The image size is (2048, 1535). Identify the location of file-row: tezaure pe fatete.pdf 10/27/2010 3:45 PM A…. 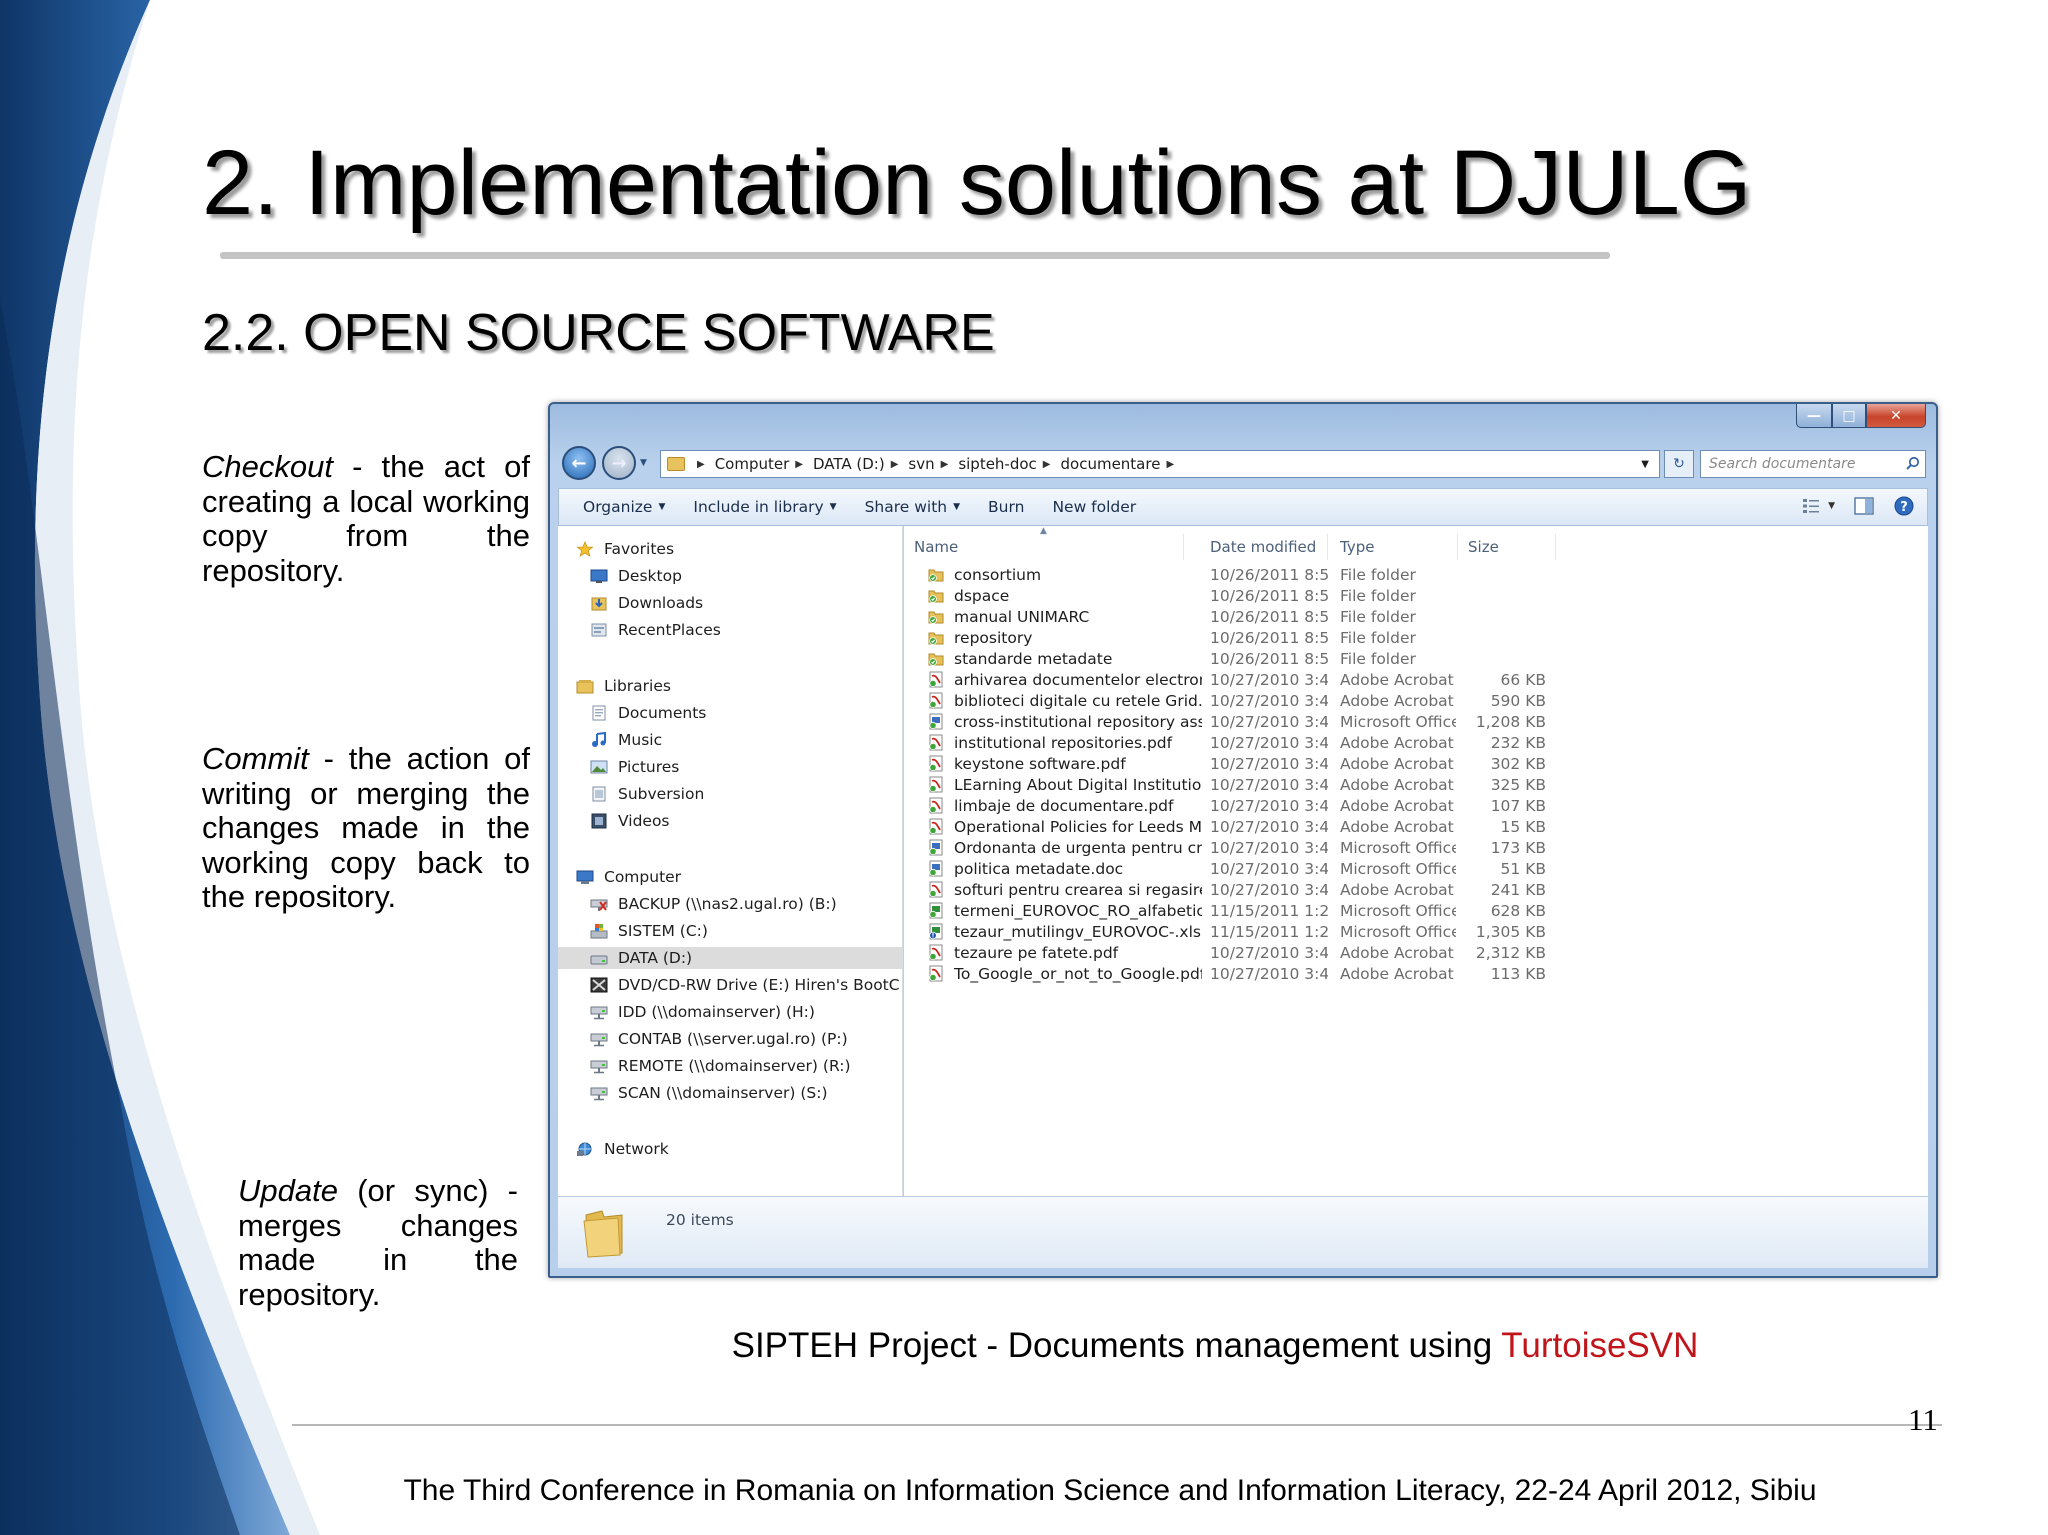
(1416, 953).